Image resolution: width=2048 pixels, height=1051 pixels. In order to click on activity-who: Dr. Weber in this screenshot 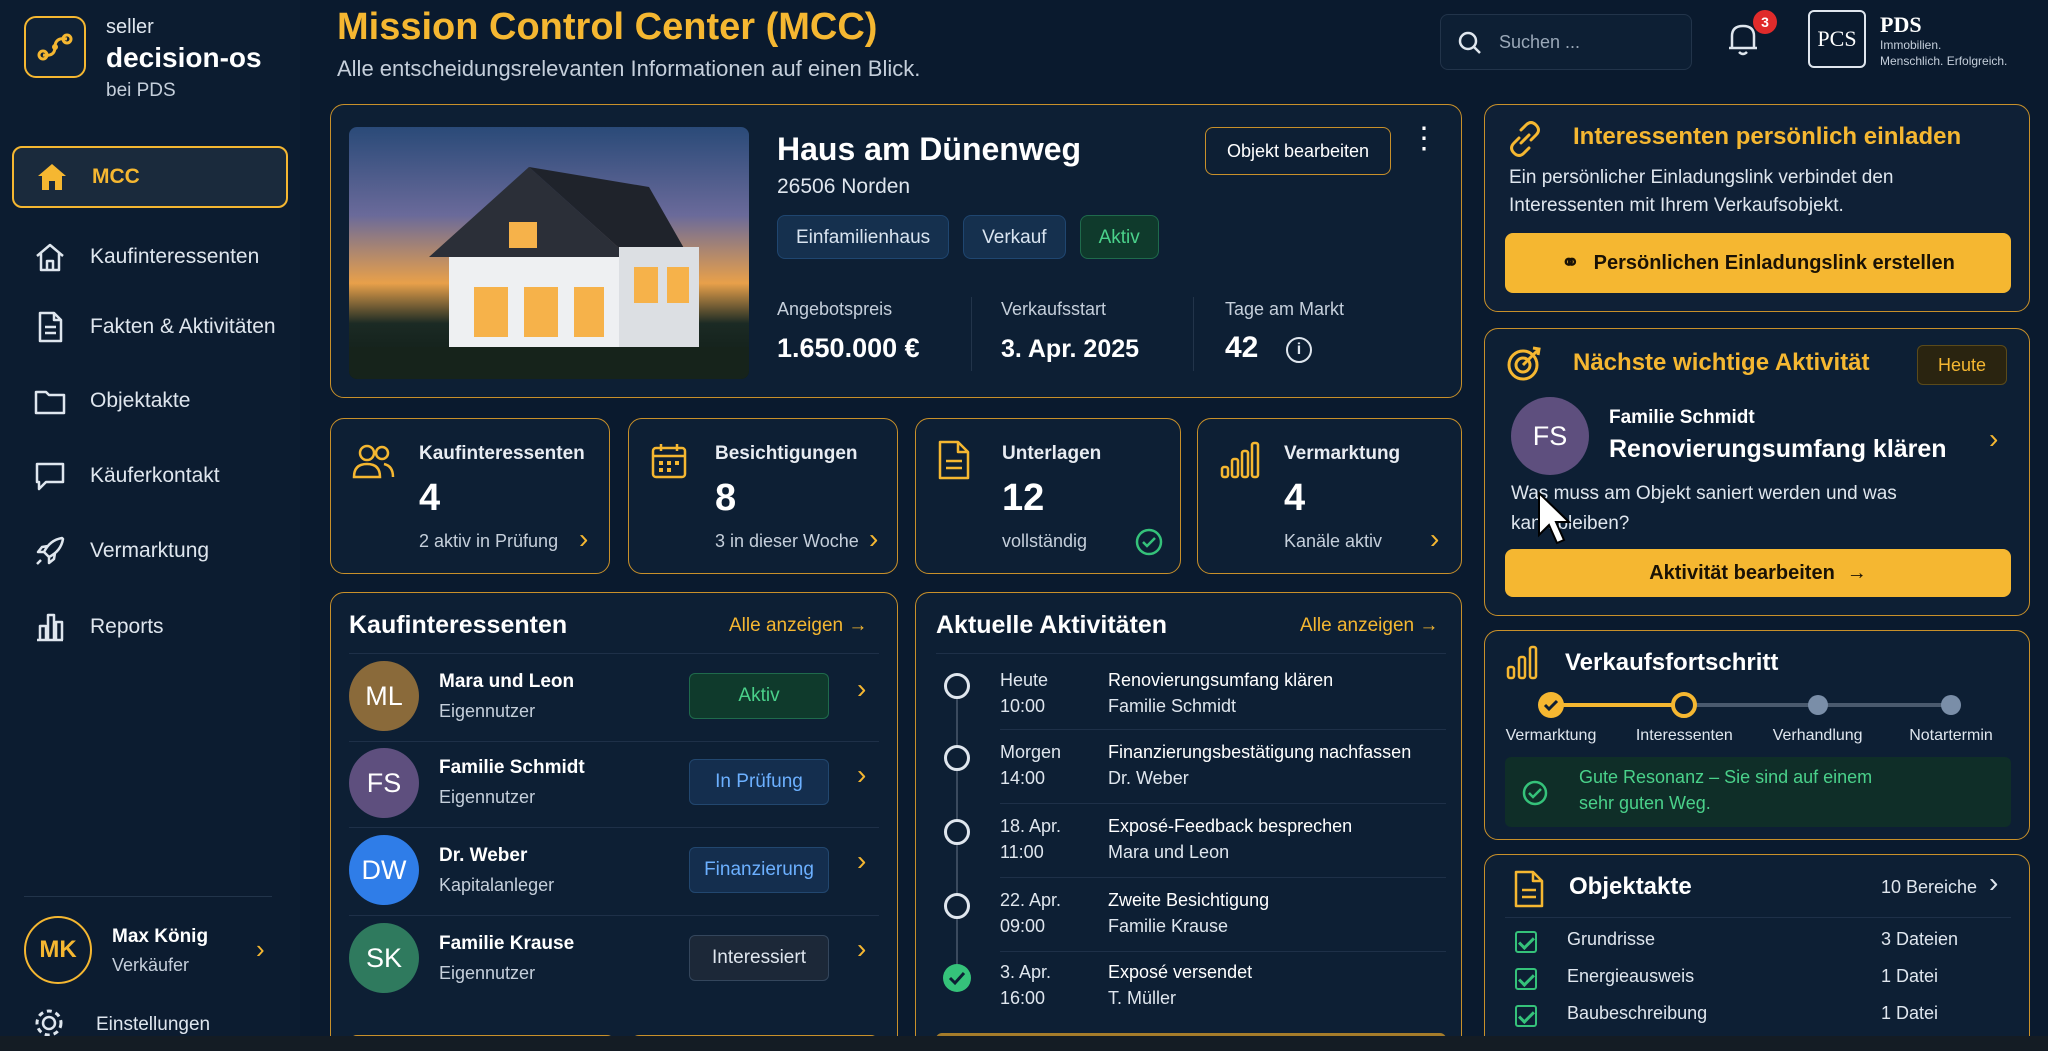, I will do `click(1148, 778)`.